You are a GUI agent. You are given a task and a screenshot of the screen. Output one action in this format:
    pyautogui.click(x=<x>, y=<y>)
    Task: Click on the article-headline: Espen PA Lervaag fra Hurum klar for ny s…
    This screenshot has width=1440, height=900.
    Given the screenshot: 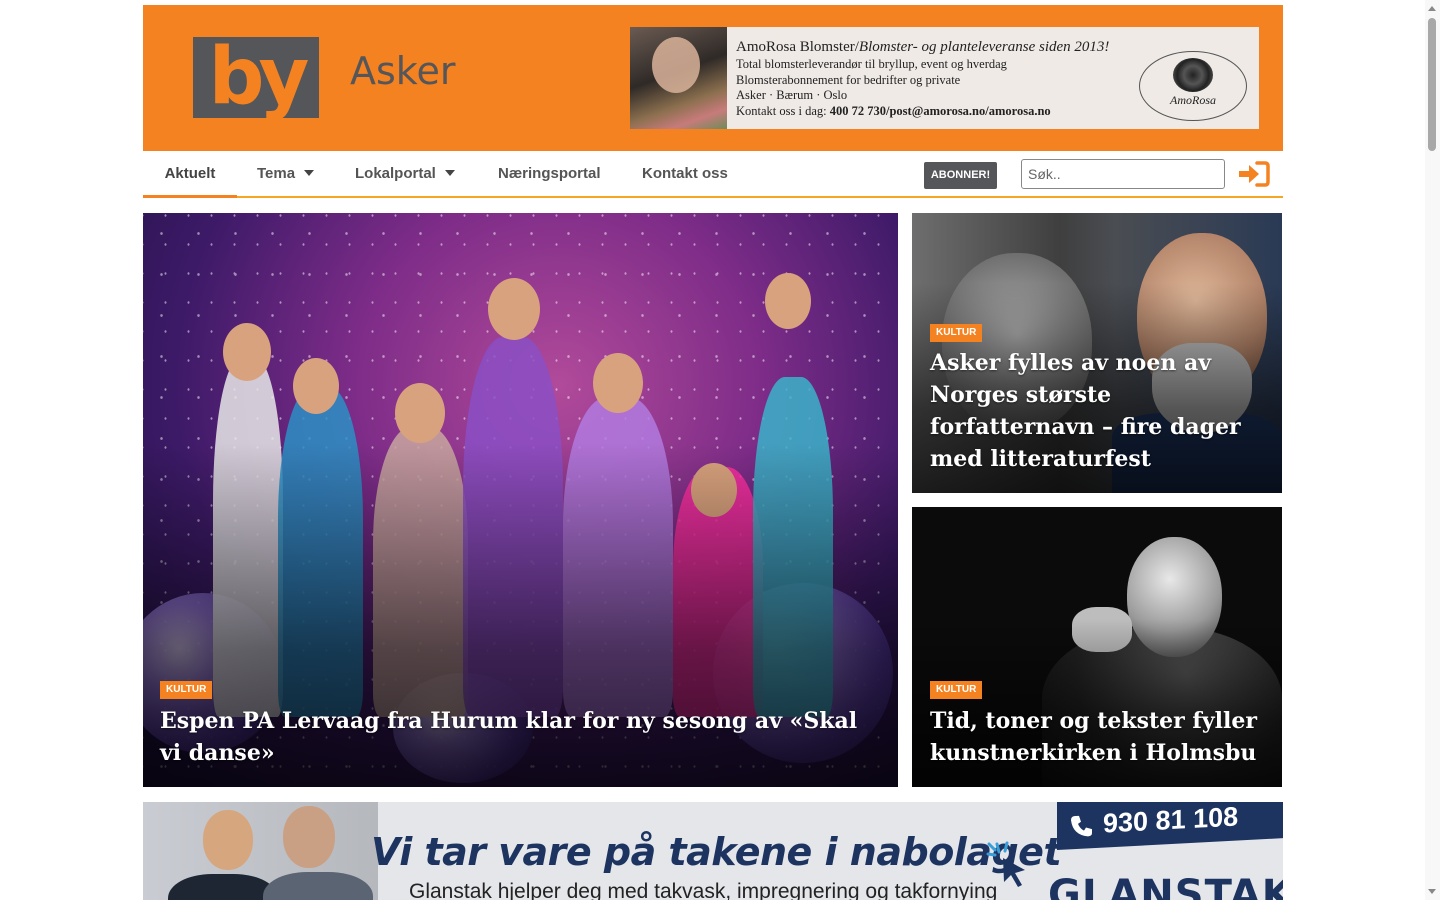 What is the action you would take?
    pyautogui.click(x=515, y=737)
    